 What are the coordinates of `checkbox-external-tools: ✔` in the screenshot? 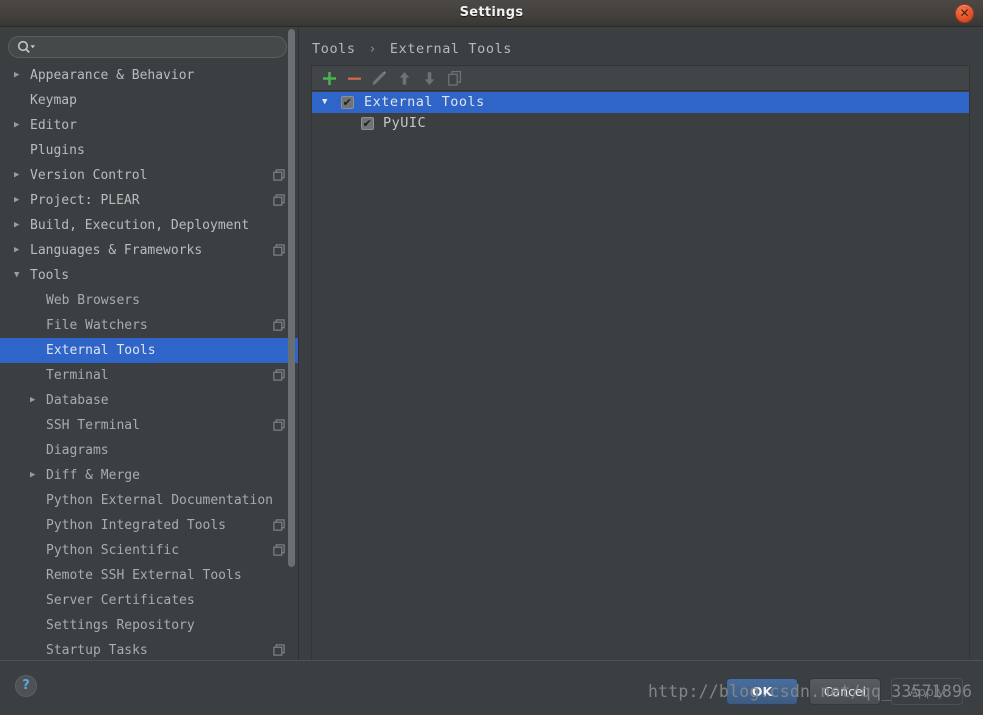 It's located at (347, 102).